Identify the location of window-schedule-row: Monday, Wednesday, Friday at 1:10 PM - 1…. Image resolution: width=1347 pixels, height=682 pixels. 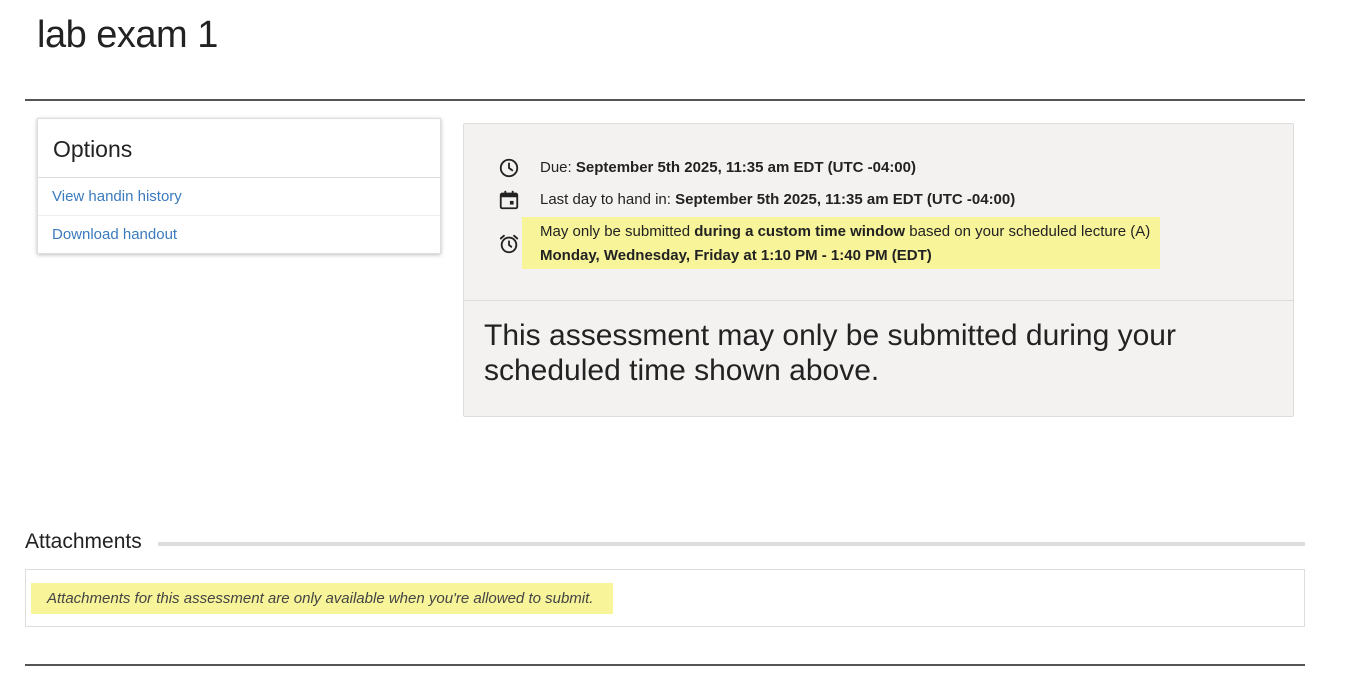
(736, 255).